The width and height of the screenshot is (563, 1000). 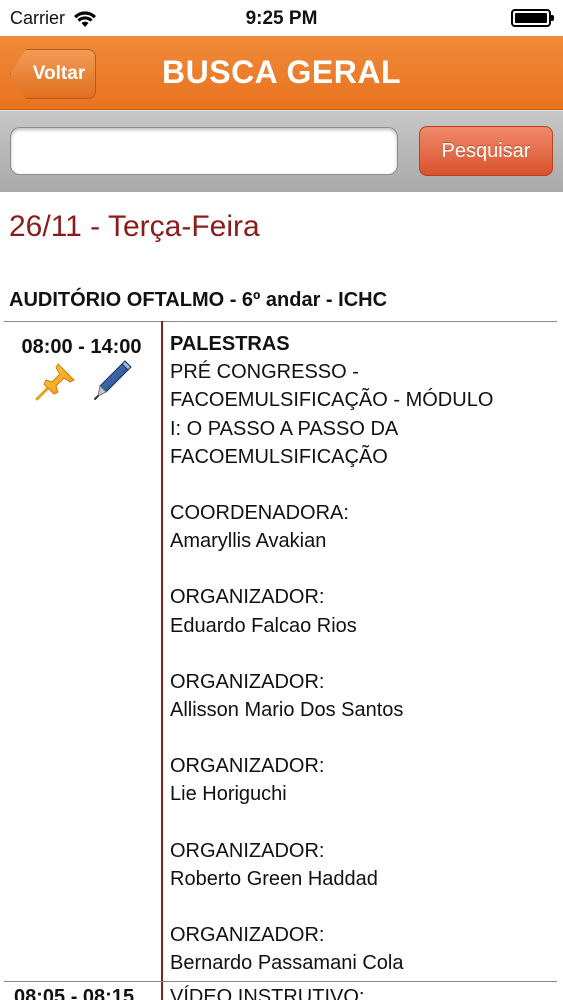 I want to click on event-time: 08:05 - 08:15, so click(x=74, y=993).